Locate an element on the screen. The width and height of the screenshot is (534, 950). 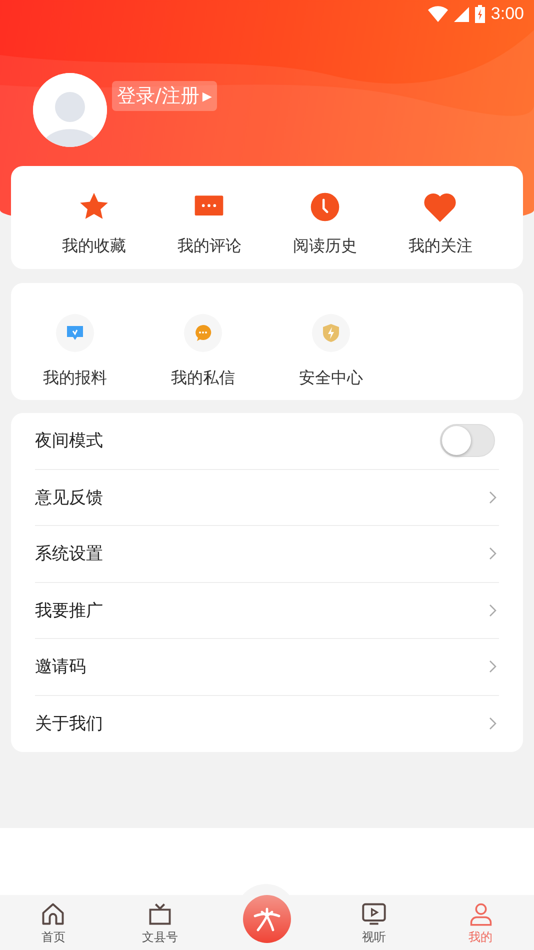
settings-item: 关于我们 is located at coordinates (69, 724).